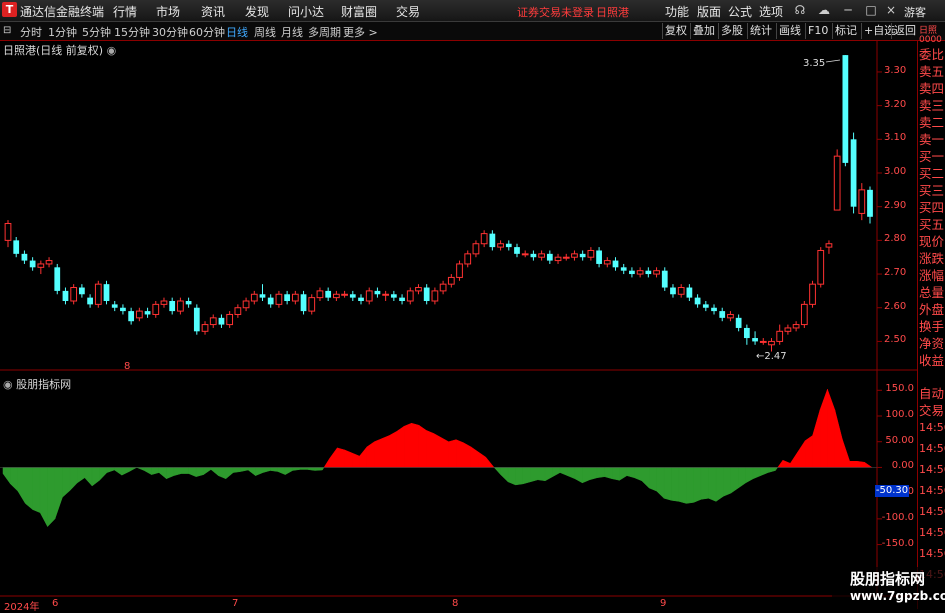 This screenshot has height=613, width=945. I want to click on x-label-month: 6, so click(55, 603).